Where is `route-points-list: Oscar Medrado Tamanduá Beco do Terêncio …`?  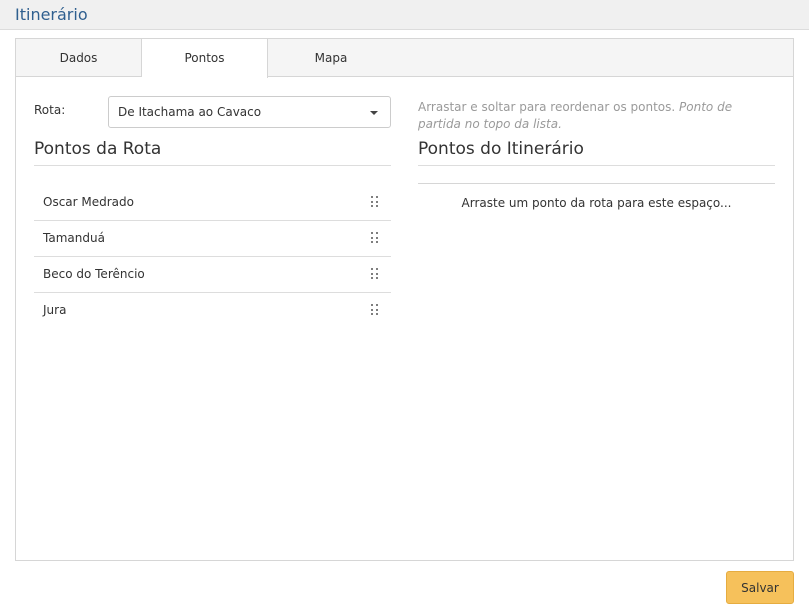
route-points-list: Oscar Medrado Tamanduá Beco do Terêncio … is located at coordinates (212, 257).